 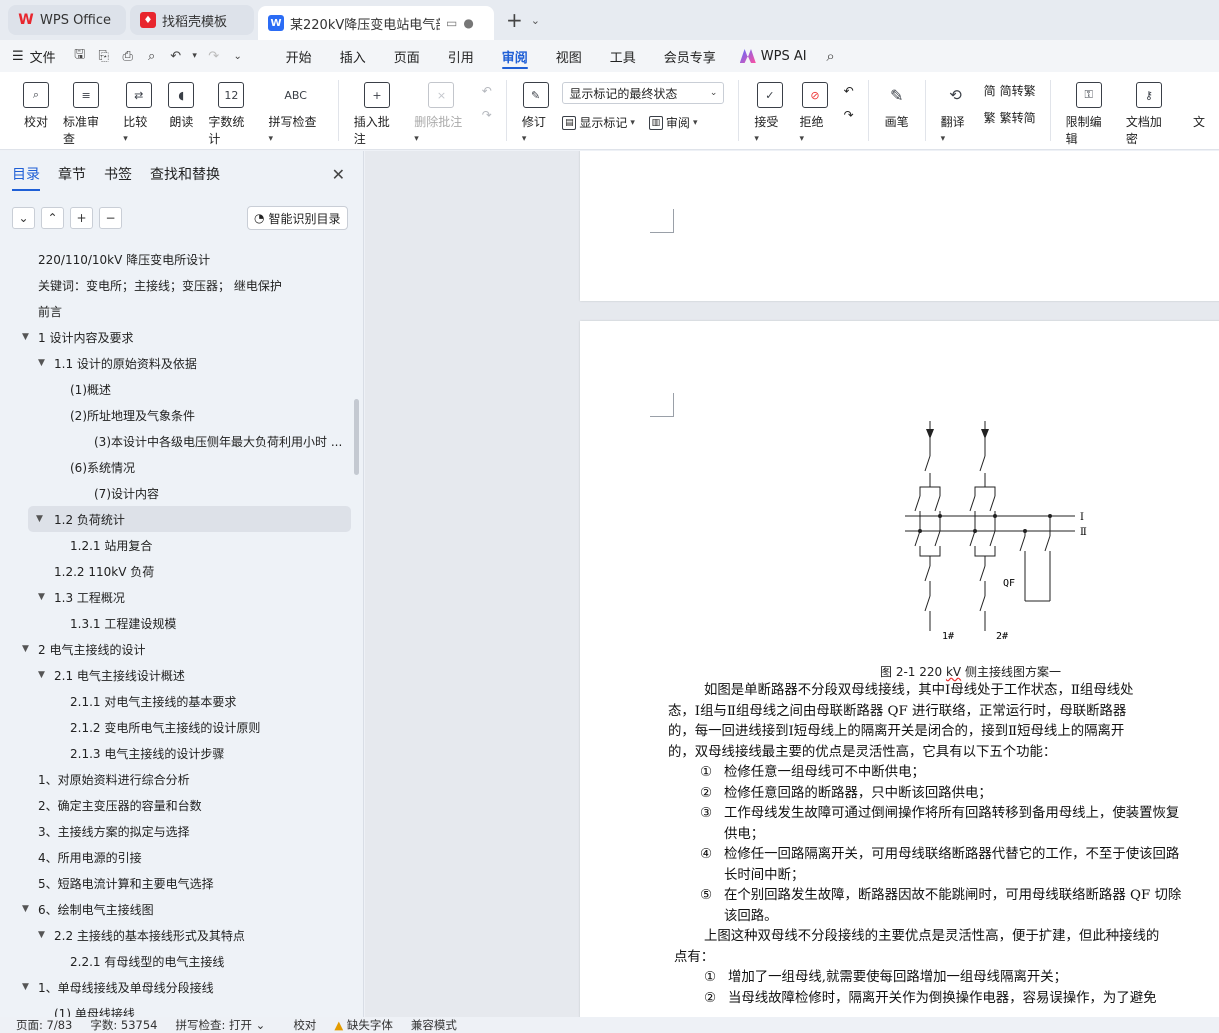 What do you see at coordinates (176, 415) in the screenshot?
I see `toc-item: (2)所址地理及气象条件` at bounding box center [176, 415].